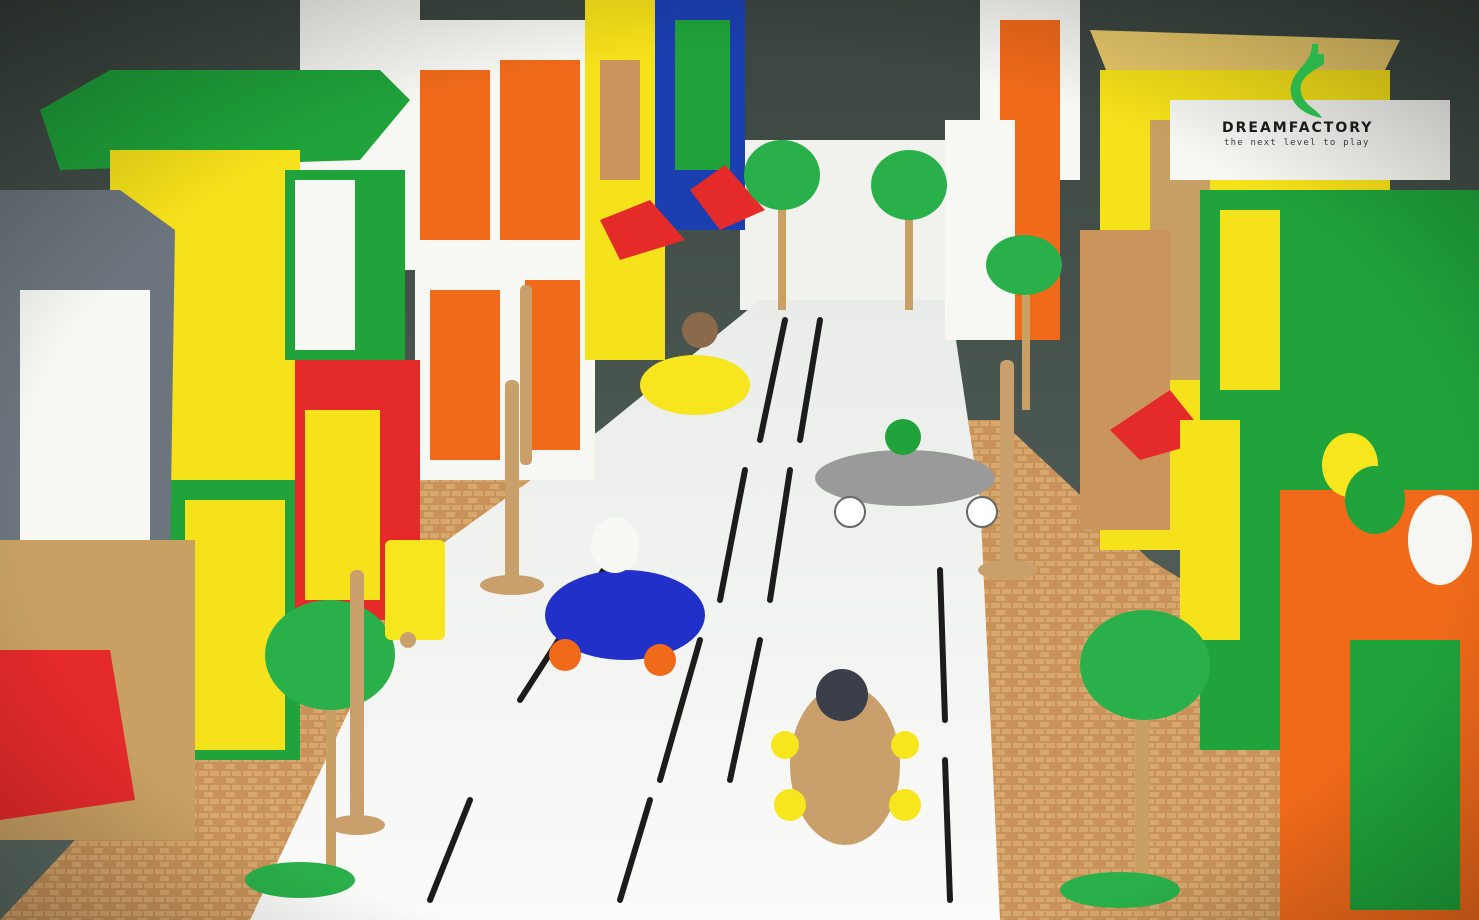  I want to click on brand-logo: DREAMFACTORY the next level to play, so click(1322, 95).